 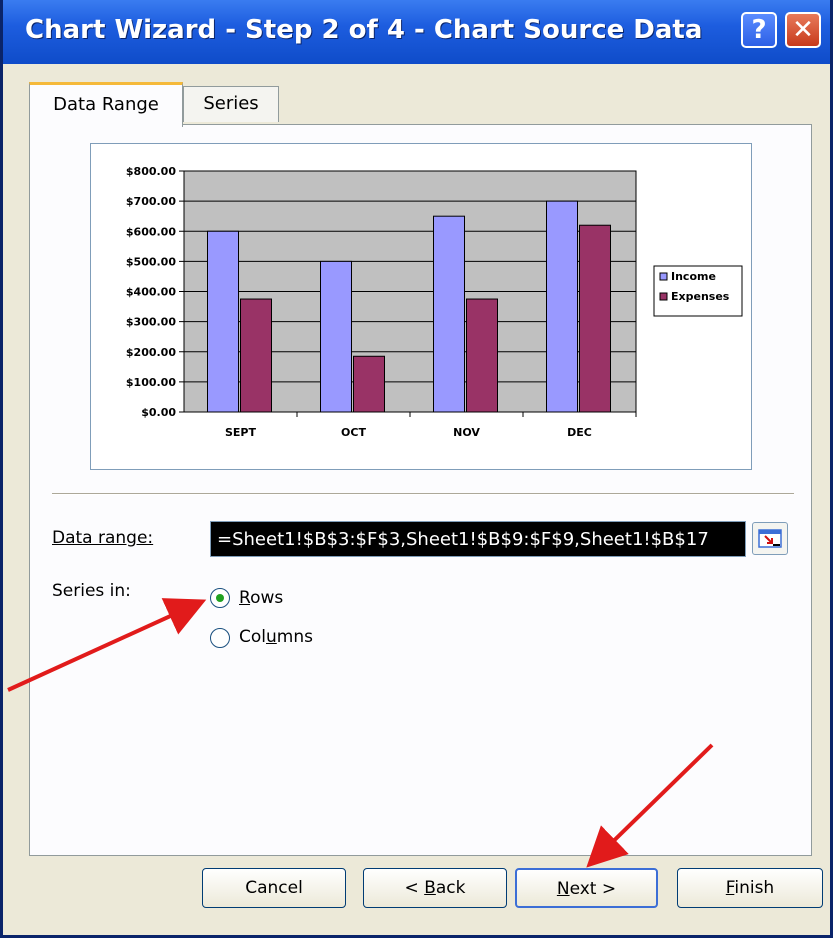 What do you see at coordinates (650, 805) in the screenshot?
I see `annotation-arrow-next` at bounding box center [650, 805].